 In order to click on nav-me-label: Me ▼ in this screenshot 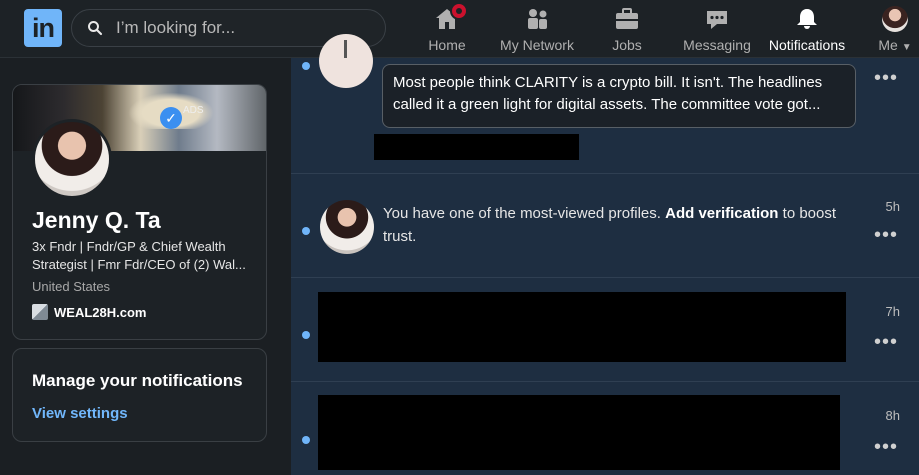, I will do `click(895, 45)`.